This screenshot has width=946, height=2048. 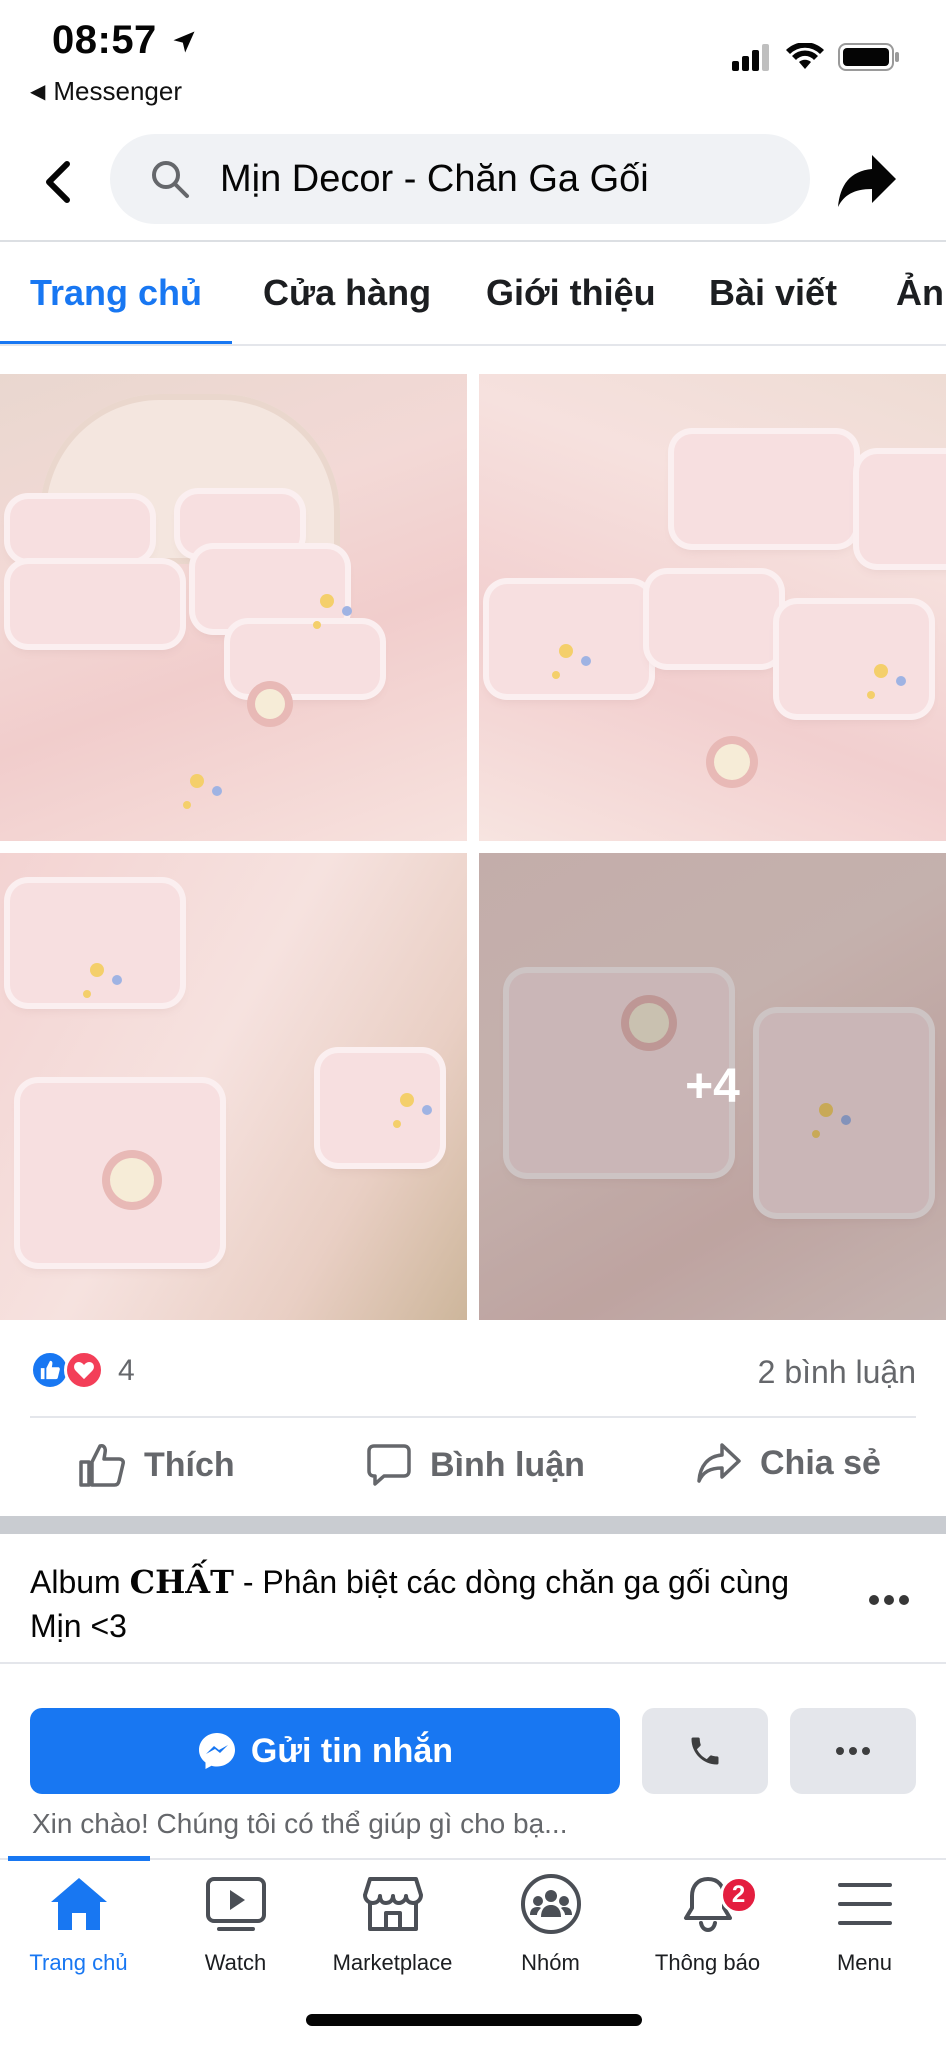 I want to click on nav-label-marketplace: Marketplace, so click(x=392, y=1962).